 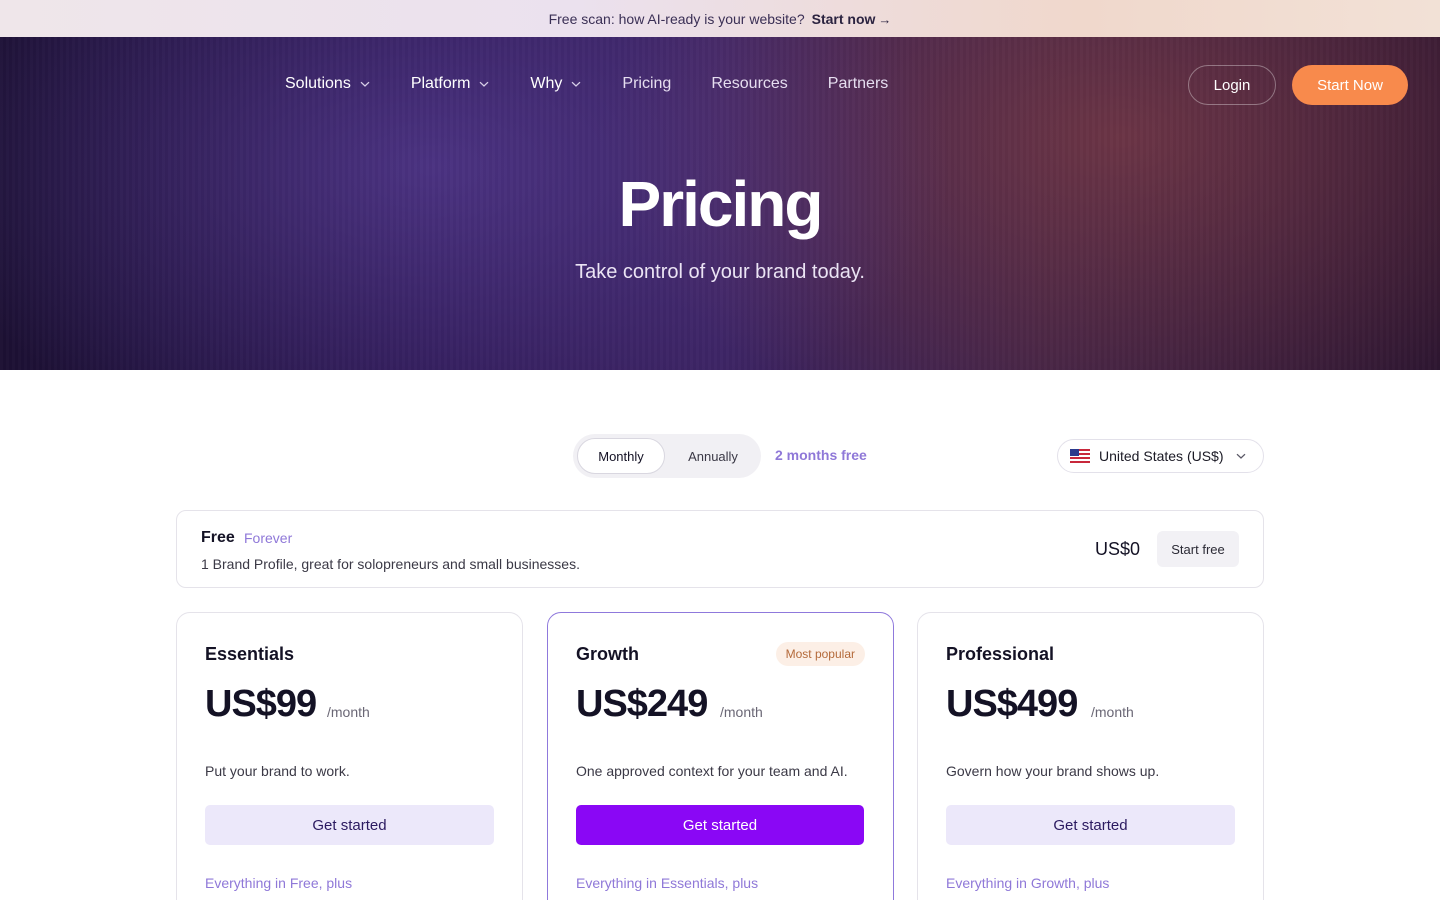 I want to click on get-started-button-professional: Get started, so click(x=1090, y=825).